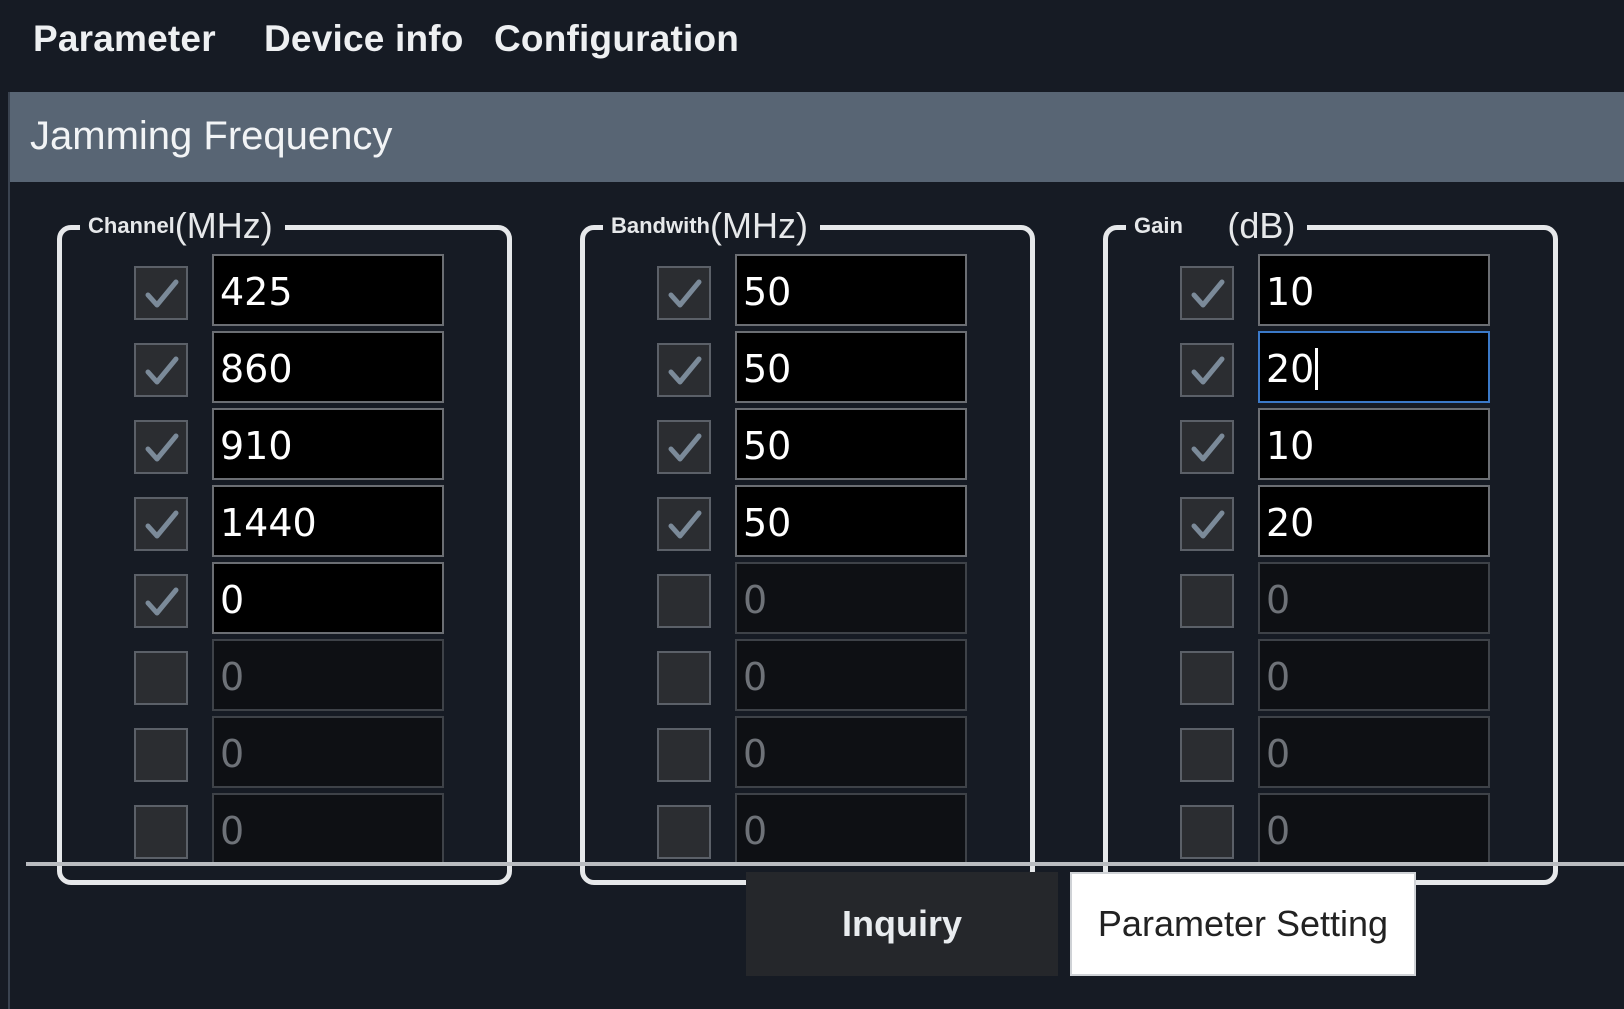 This screenshot has width=1624, height=1009. I want to click on bandwidth-group-title: Bandwith(MHz), so click(711, 226).